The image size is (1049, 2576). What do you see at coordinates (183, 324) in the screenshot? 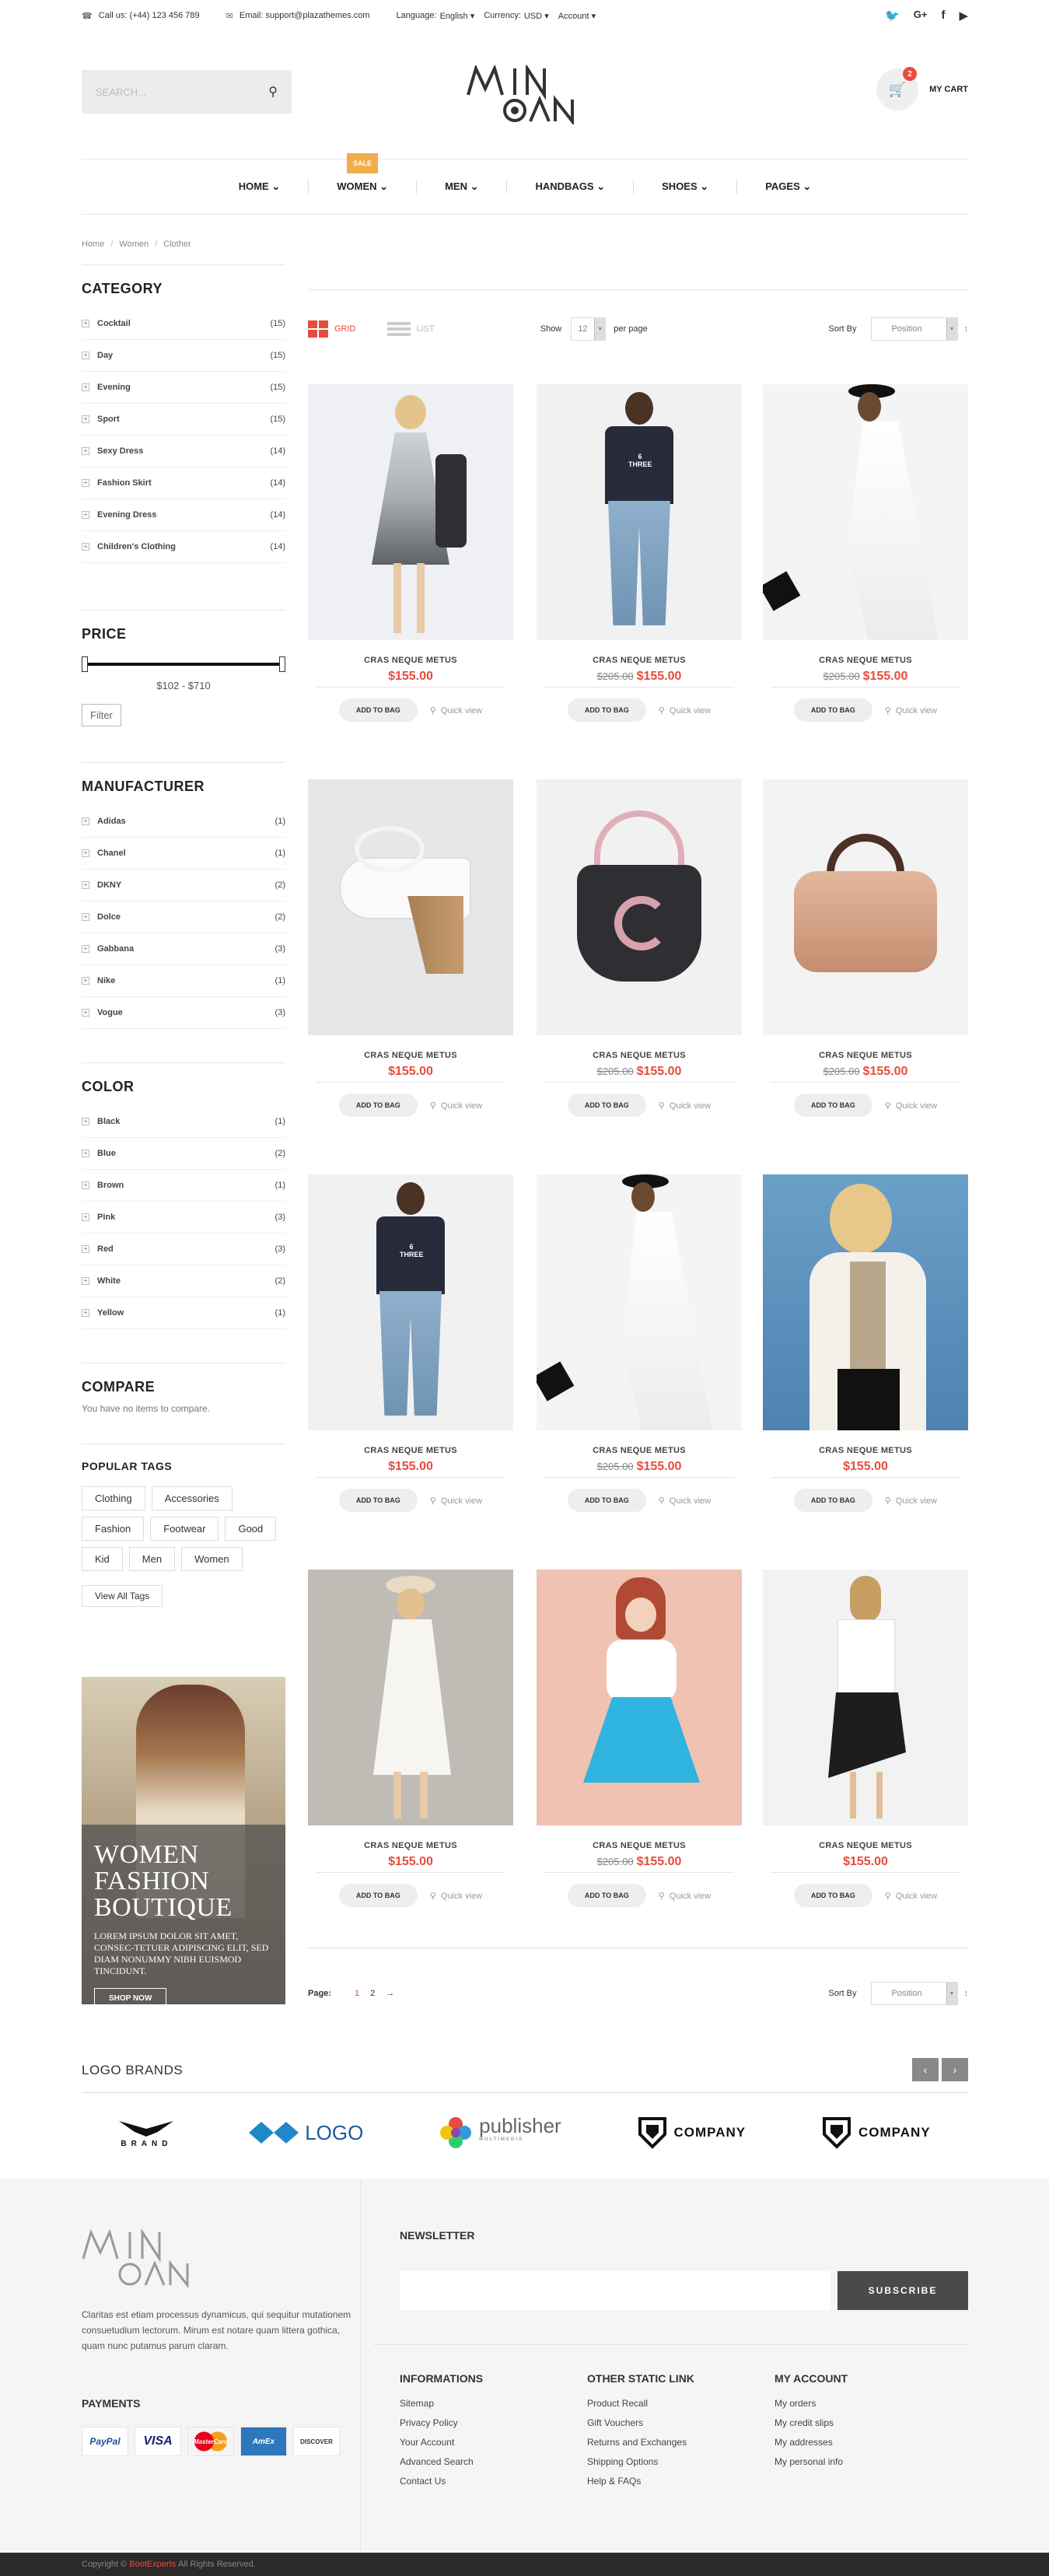
I see `category-item: + Cocktail (15)` at bounding box center [183, 324].